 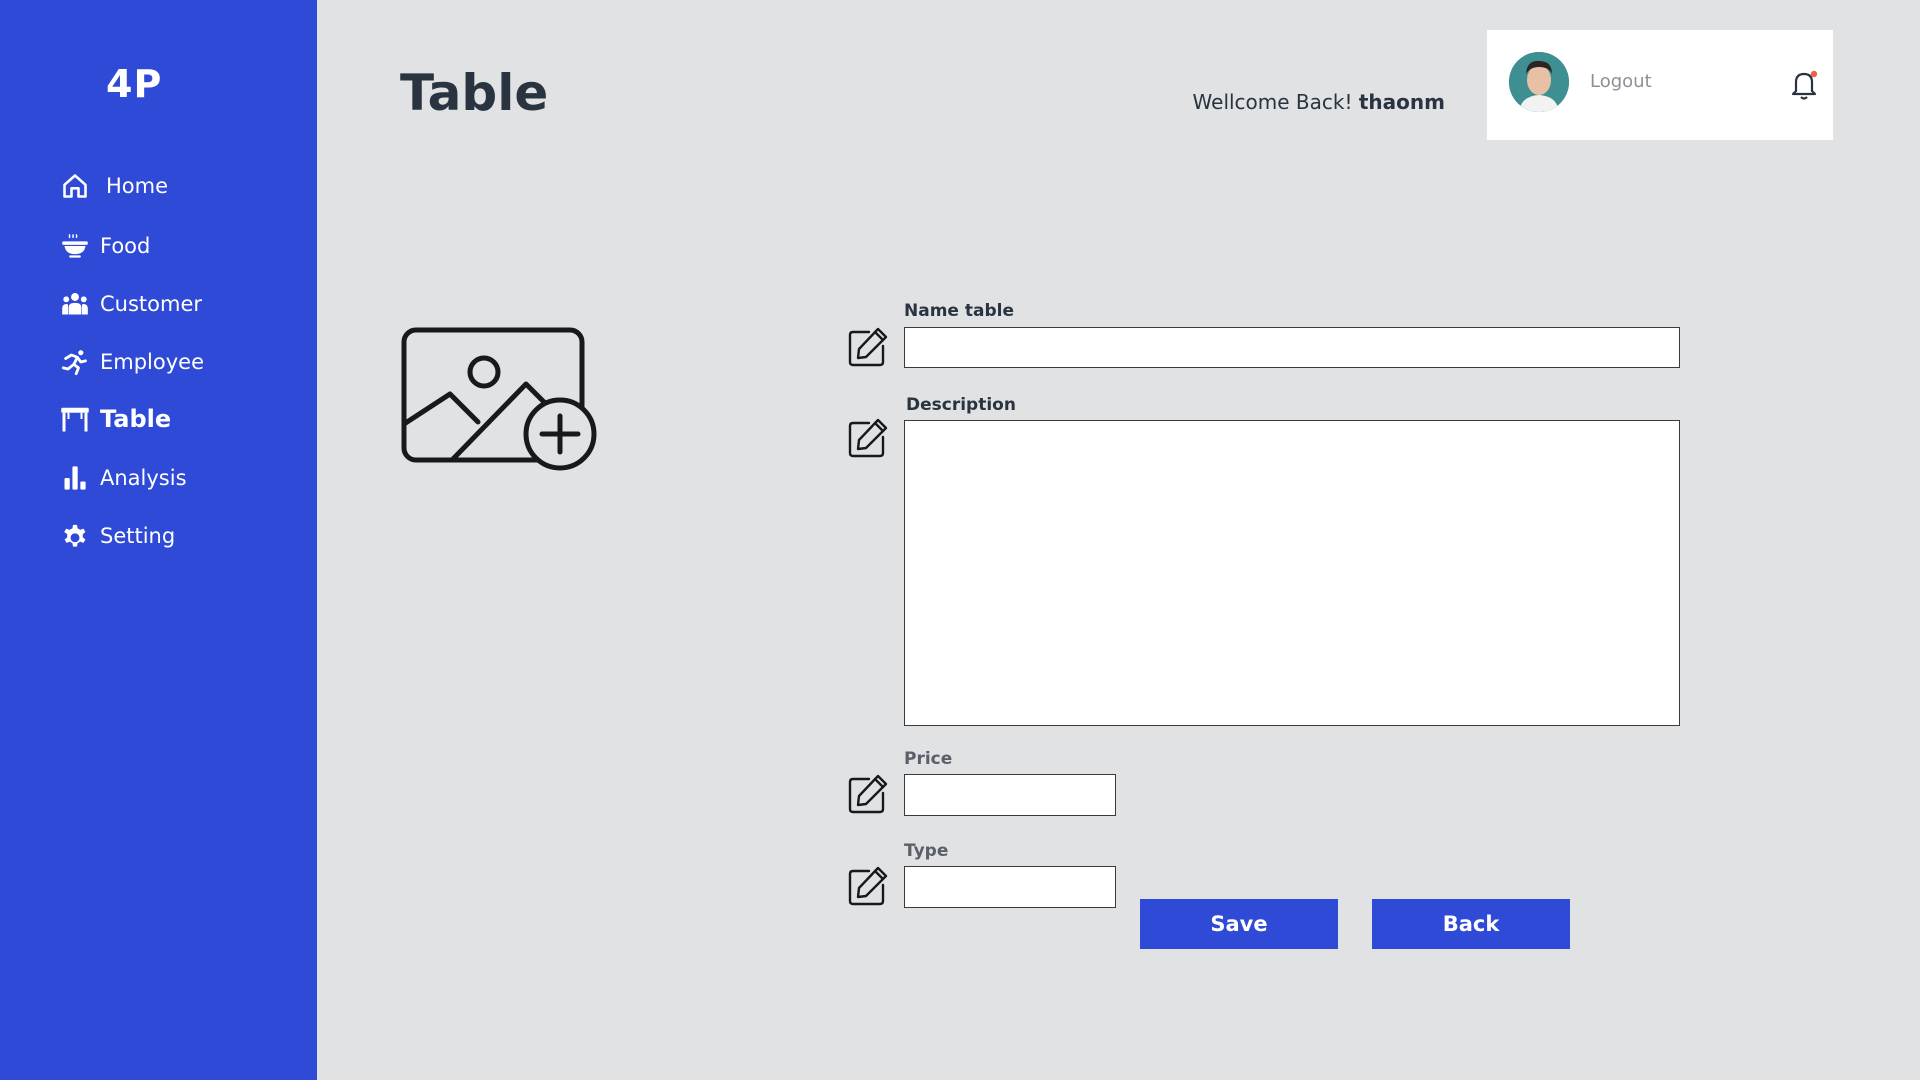 I want to click on food-bowl-icon, so click(x=75, y=246).